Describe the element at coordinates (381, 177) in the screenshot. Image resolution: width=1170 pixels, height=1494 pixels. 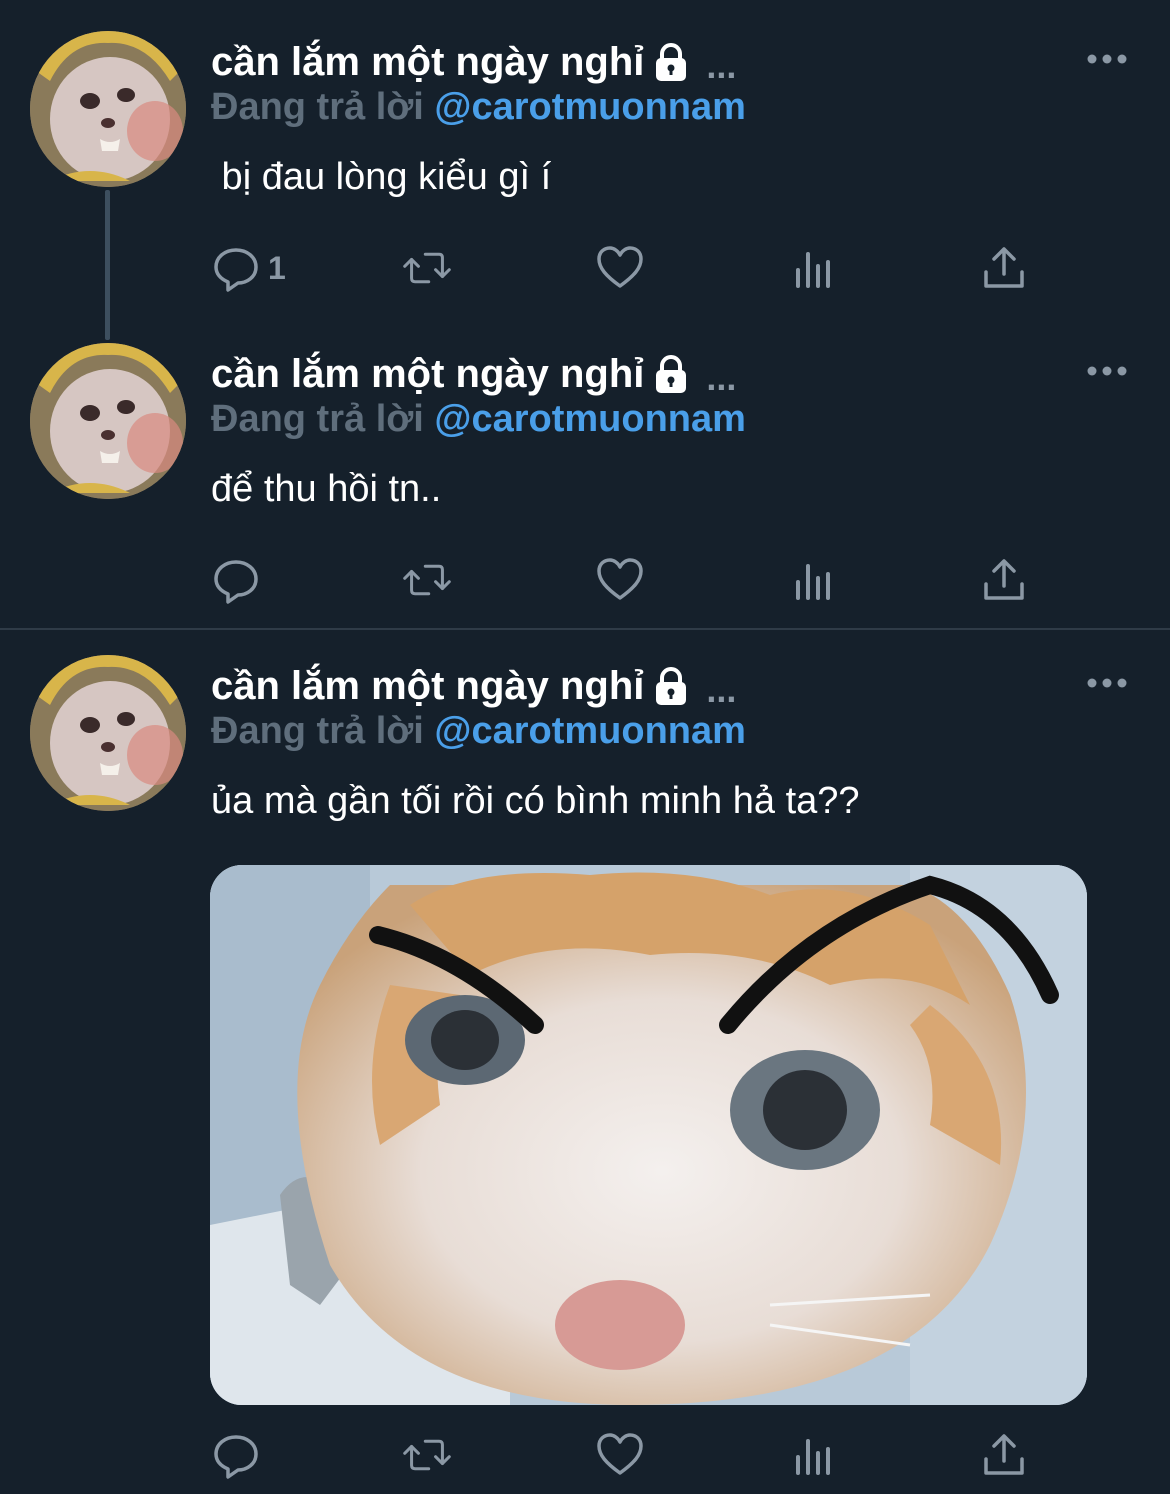
I see `tweet-text: bị đau lòng kiểu gì í` at that location.